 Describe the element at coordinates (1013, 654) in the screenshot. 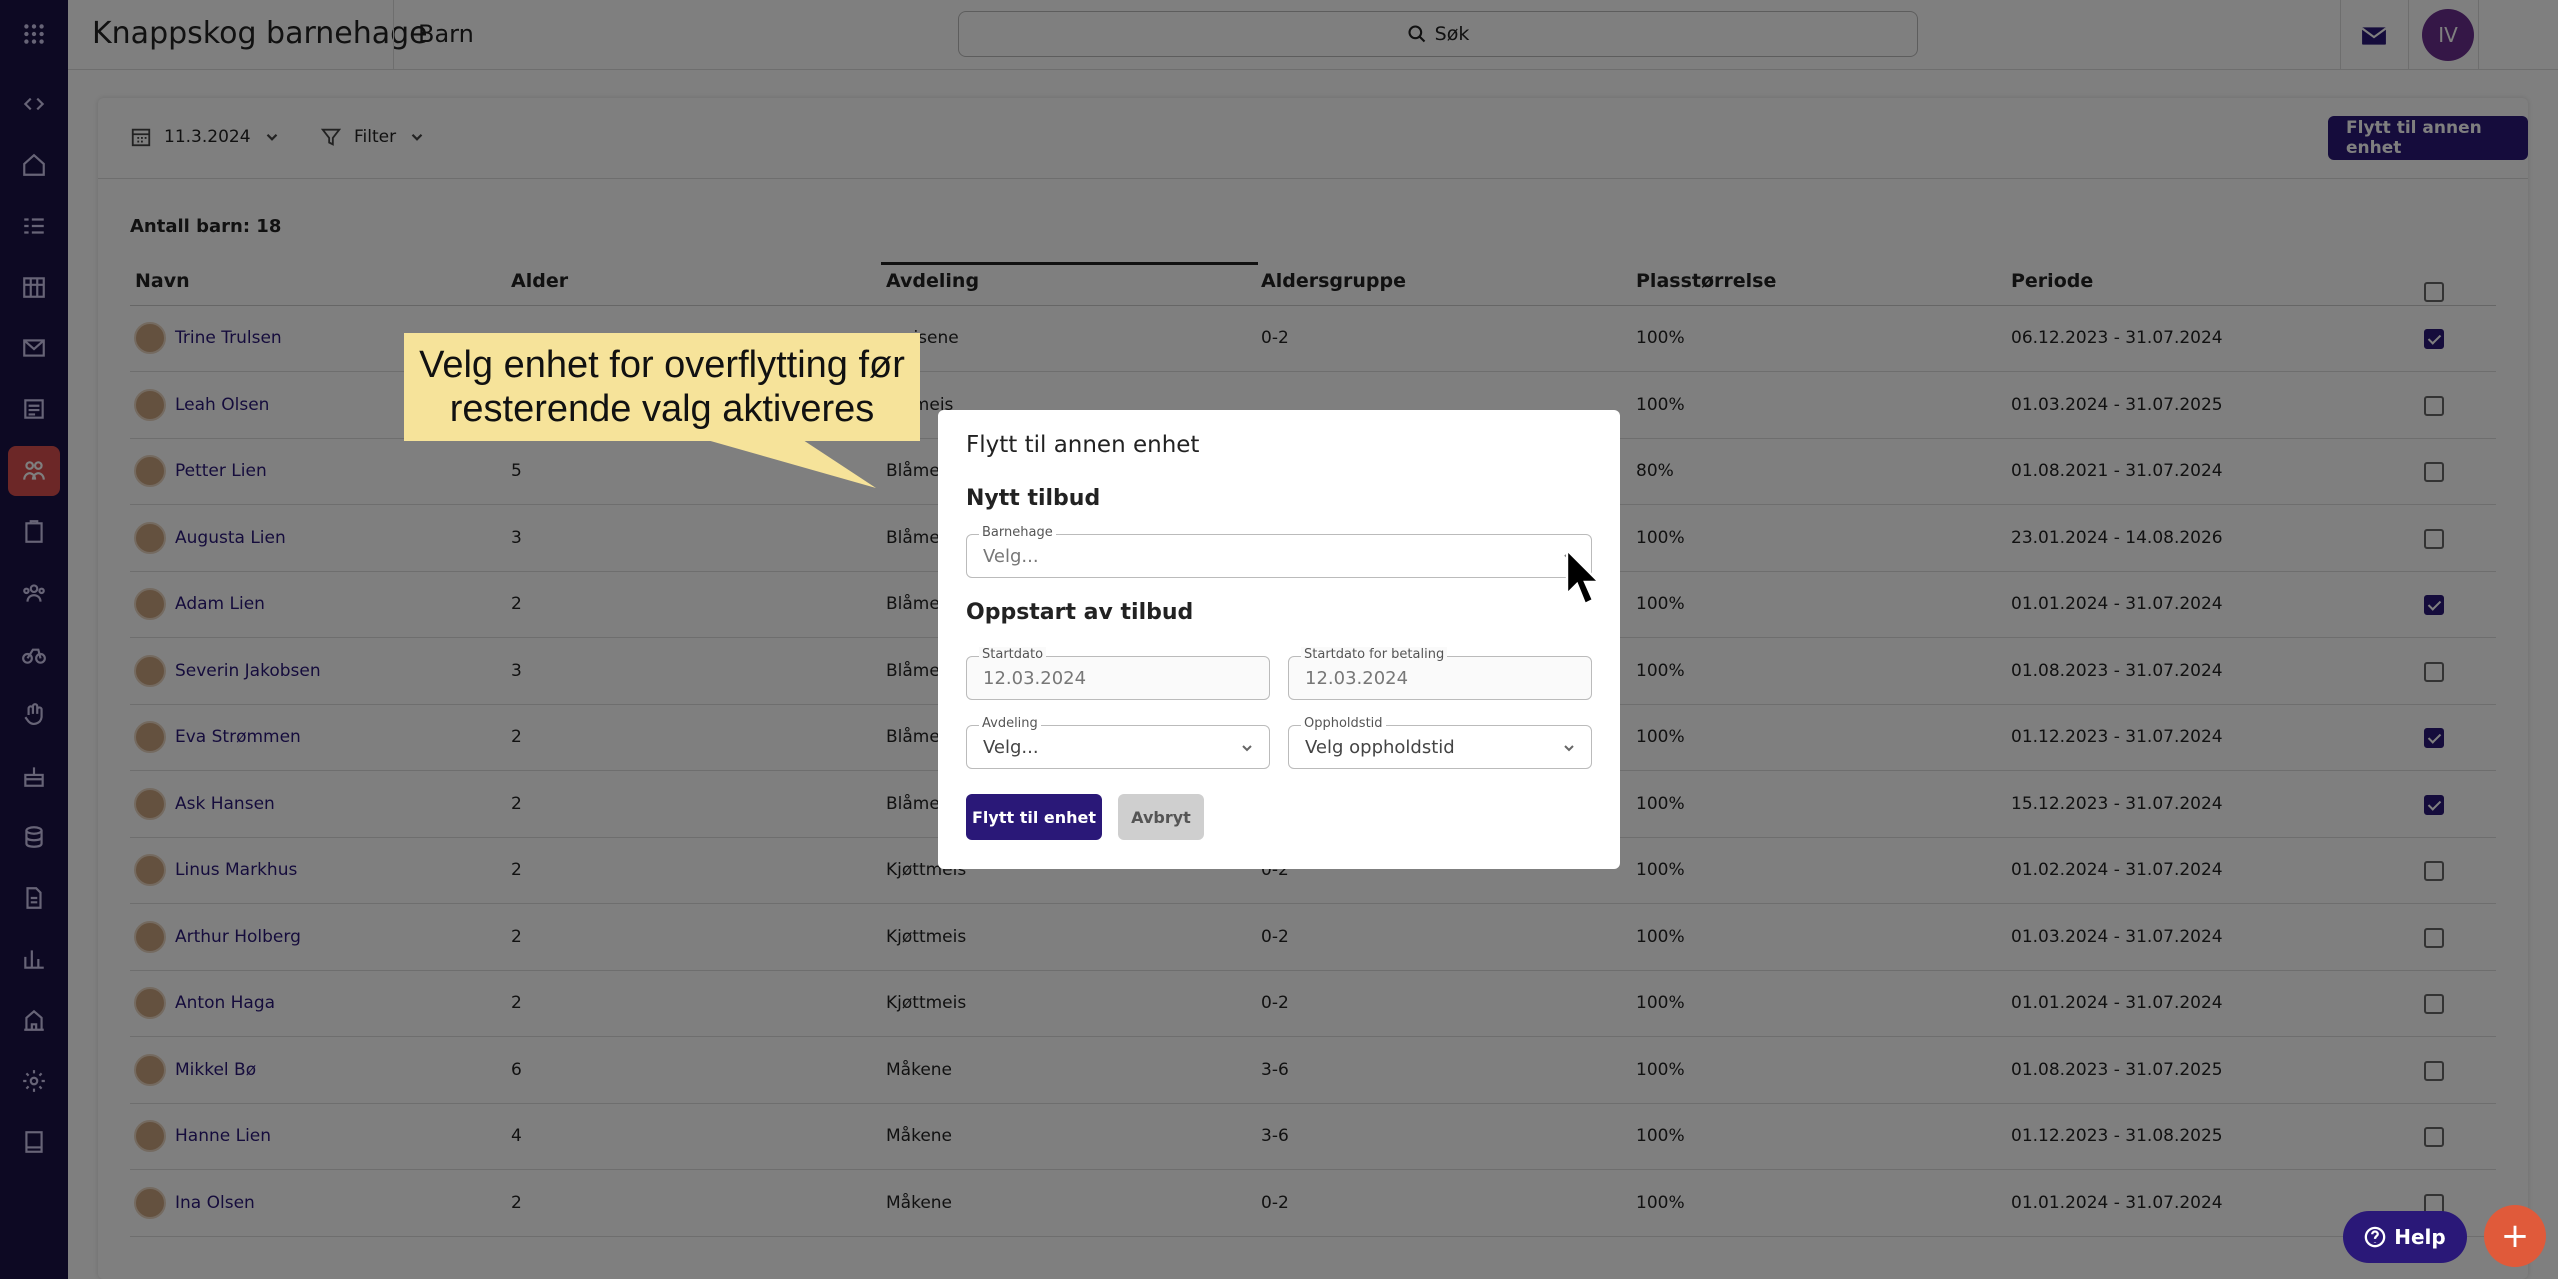

I see `start-date-label: Startdato` at that location.